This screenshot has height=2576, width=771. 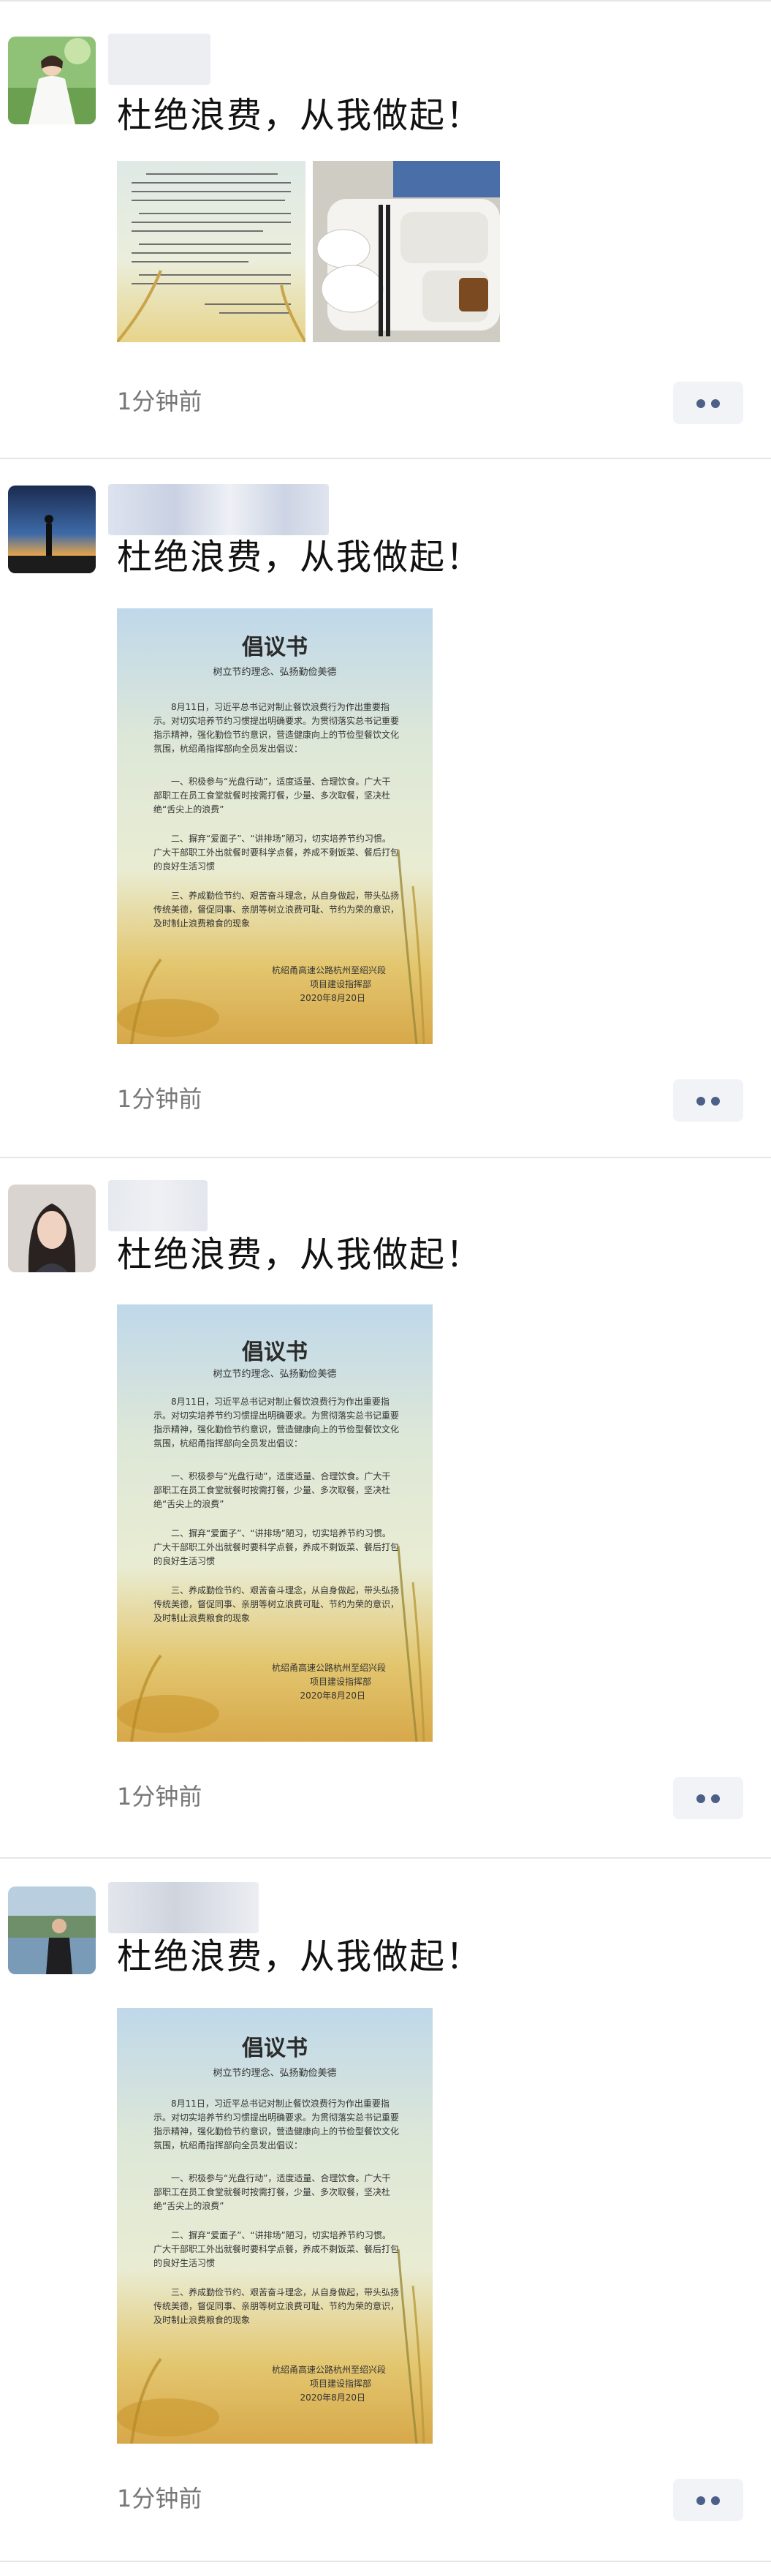 I want to click on post-image-letter-photo, so click(x=211, y=251).